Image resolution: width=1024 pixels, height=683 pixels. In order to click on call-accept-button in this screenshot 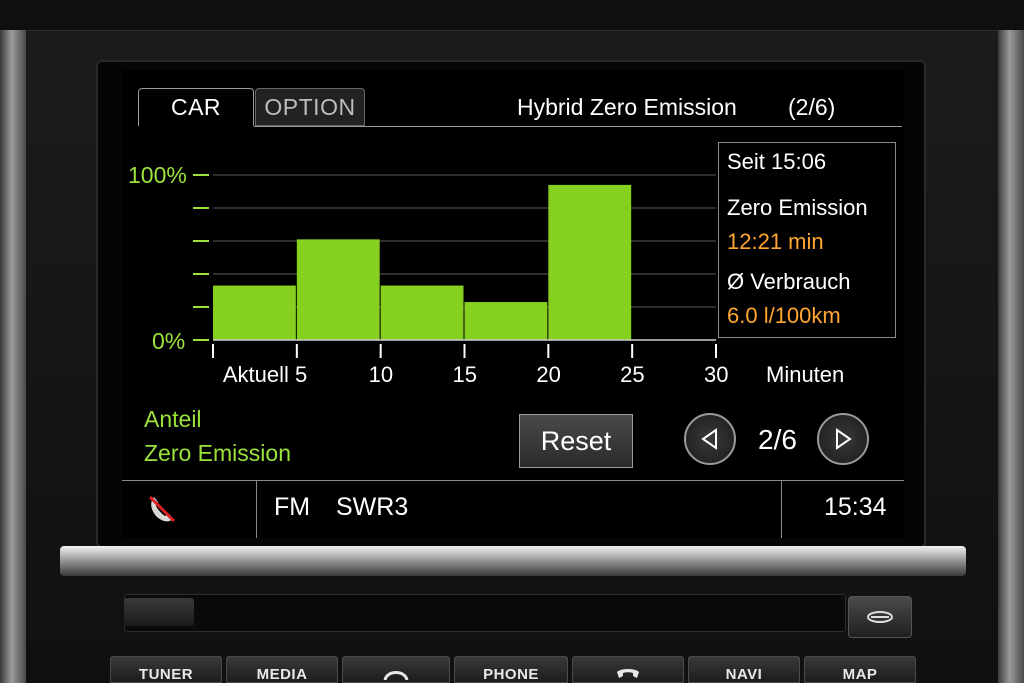, I will do `click(396, 669)`.